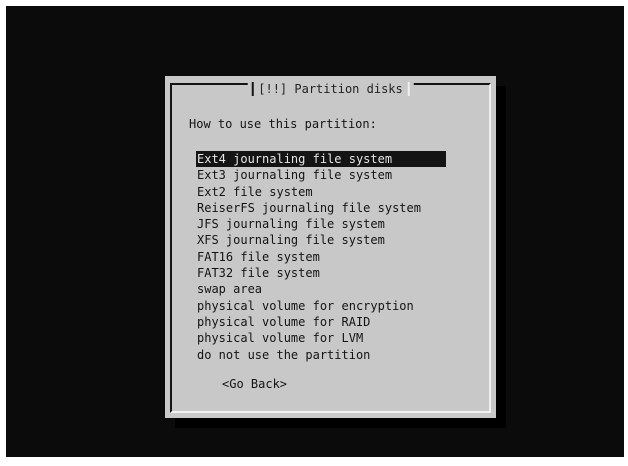 The image size is (628, 466). Describe the element at coordinates (321, 355) in the screenshot. I see `option-do-not-use: do not use the partition` at that location.